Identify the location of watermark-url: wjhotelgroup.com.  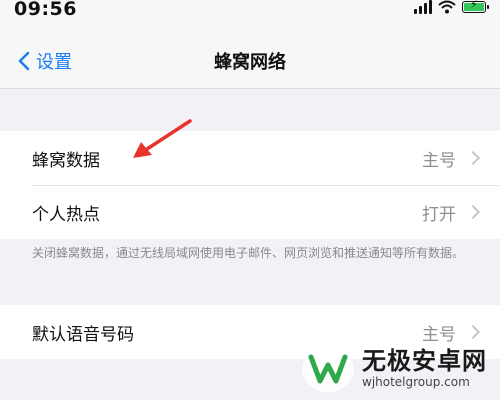
(416, 382).